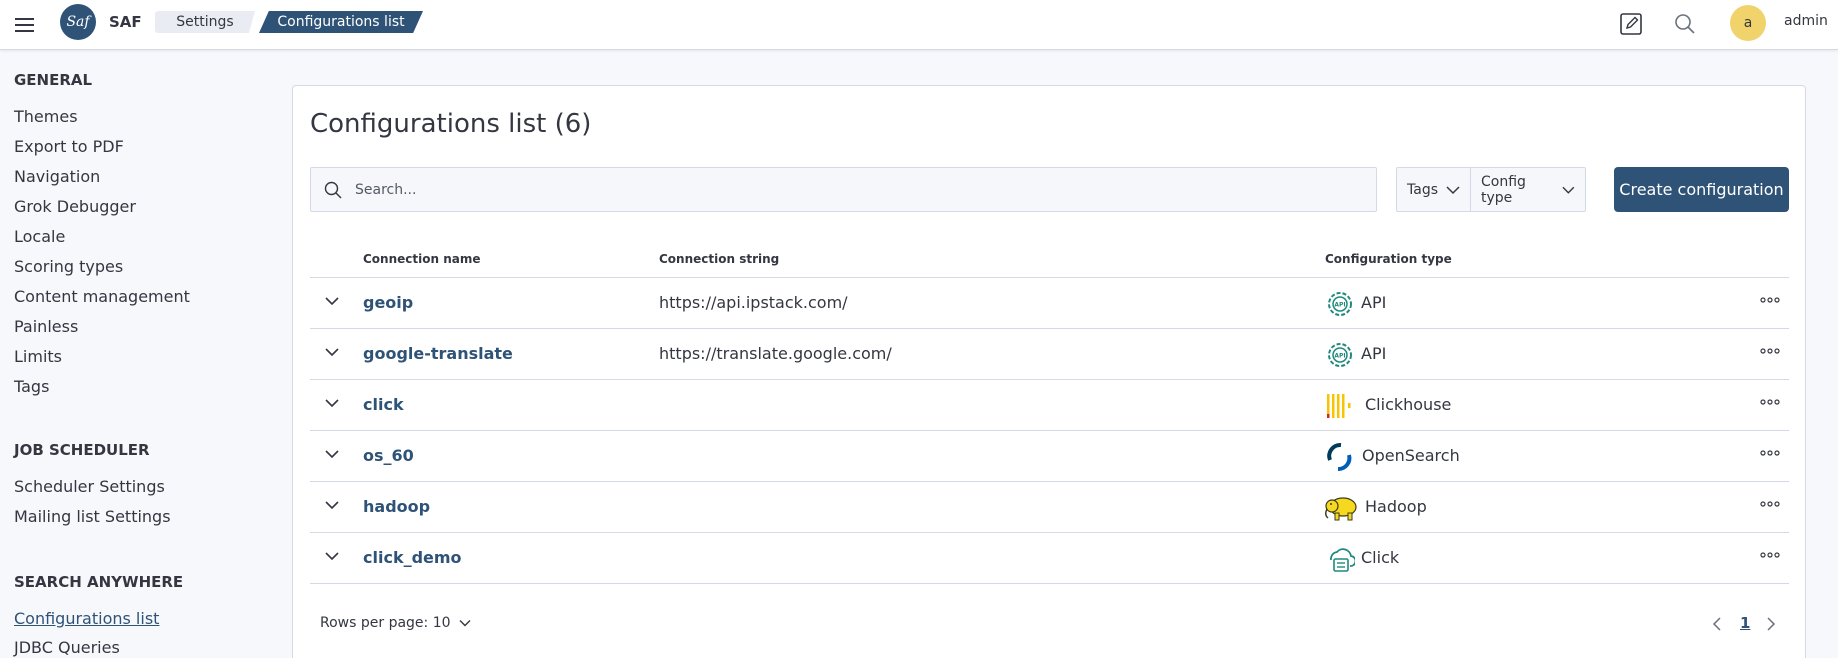 The width and height of the screenshot is (1838, 658). I want to click on configuration-type: Click, so click(1380, 557).